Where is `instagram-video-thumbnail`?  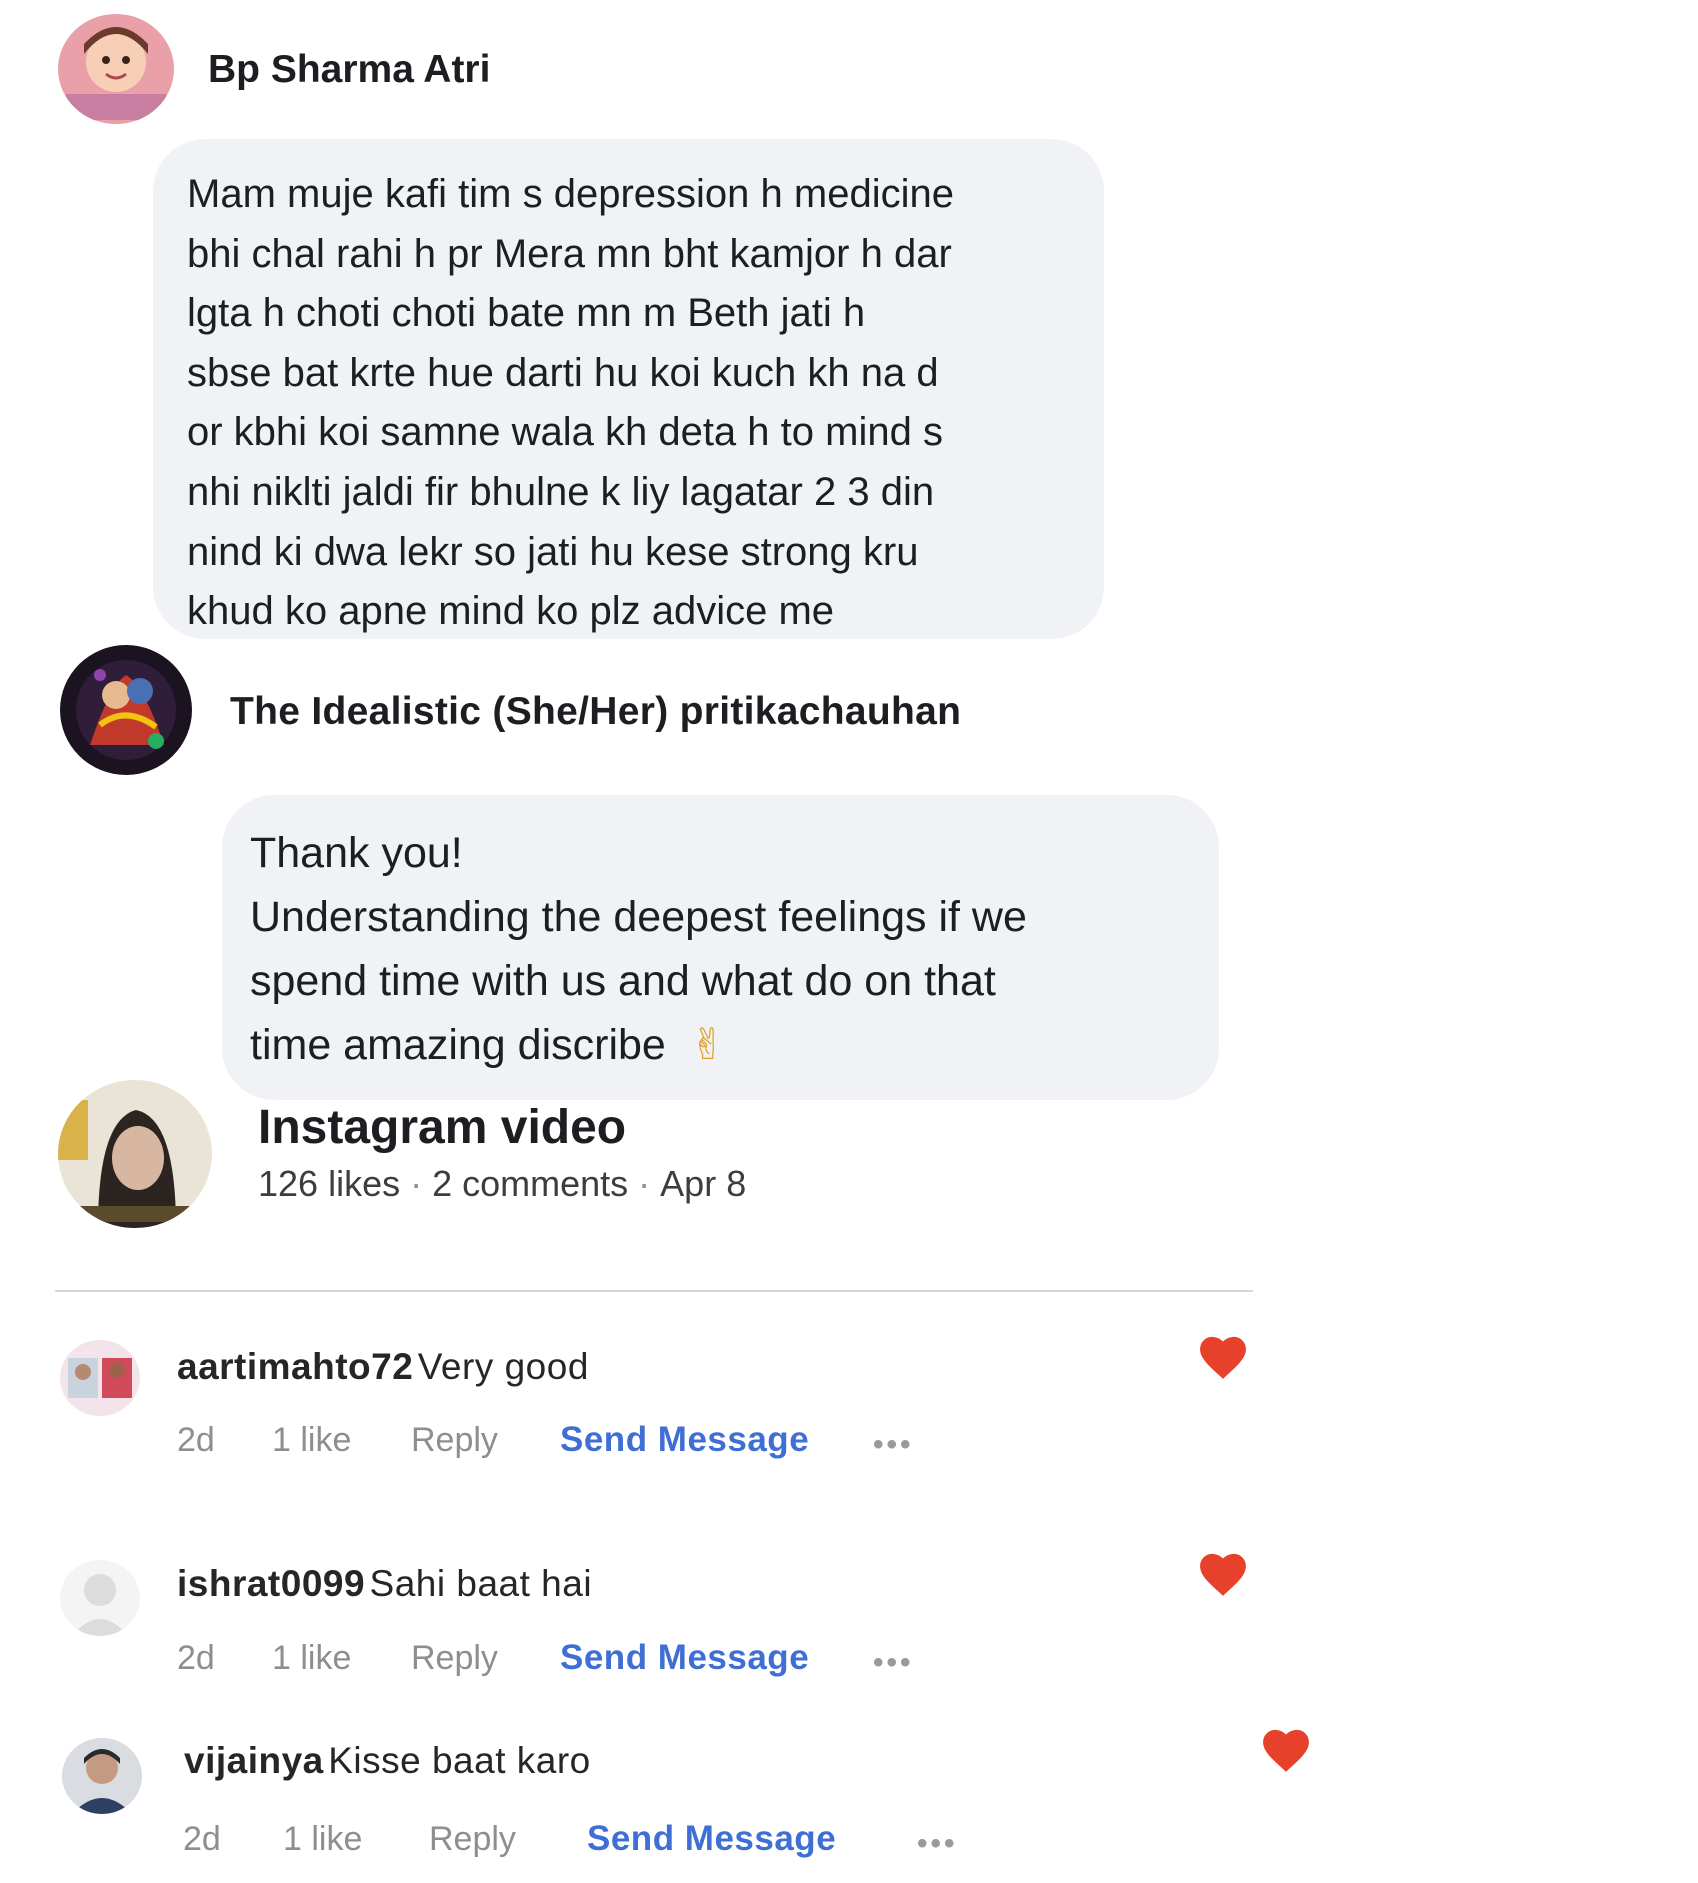
instagram-video-thumbnail is located at coordinates (135, 1154).